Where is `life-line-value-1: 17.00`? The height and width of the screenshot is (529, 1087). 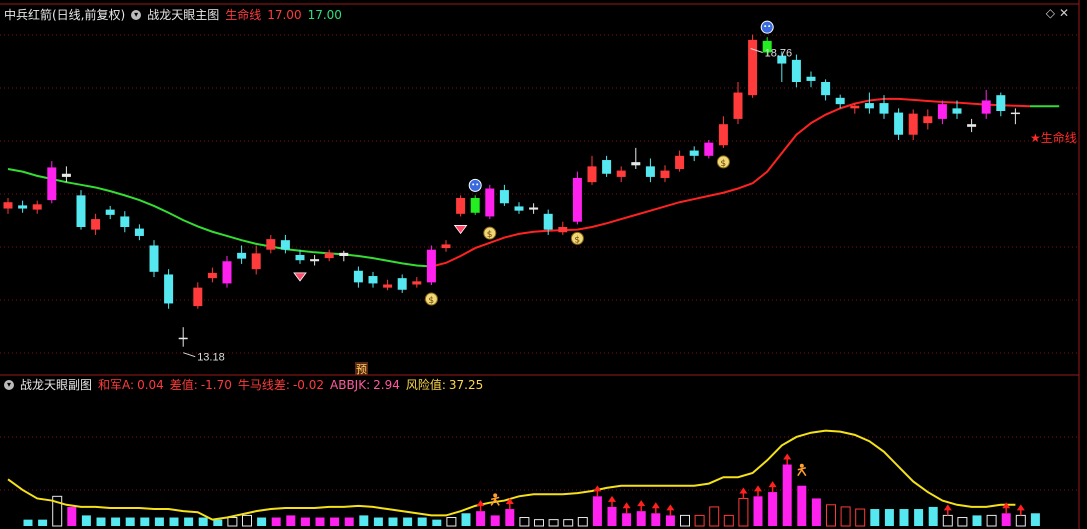
life-line-value-1: 17.00 is located at coordinates (284, 15).